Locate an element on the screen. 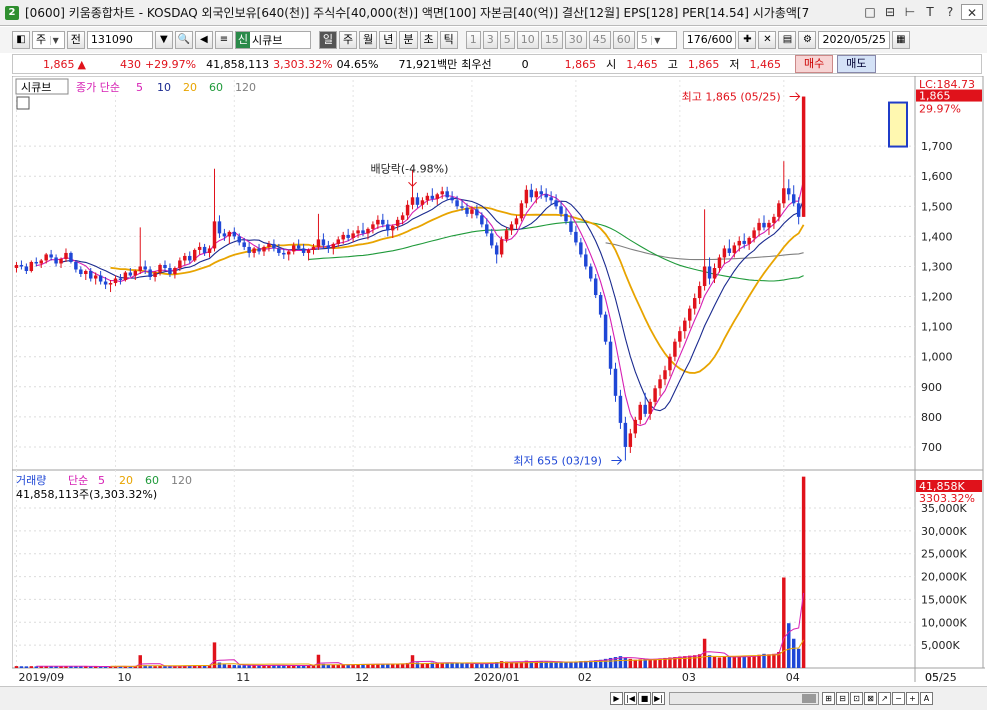 The height and width of the screenshot is (710, 987). volume-title: 거래량 is located at coordinates (31, 480).